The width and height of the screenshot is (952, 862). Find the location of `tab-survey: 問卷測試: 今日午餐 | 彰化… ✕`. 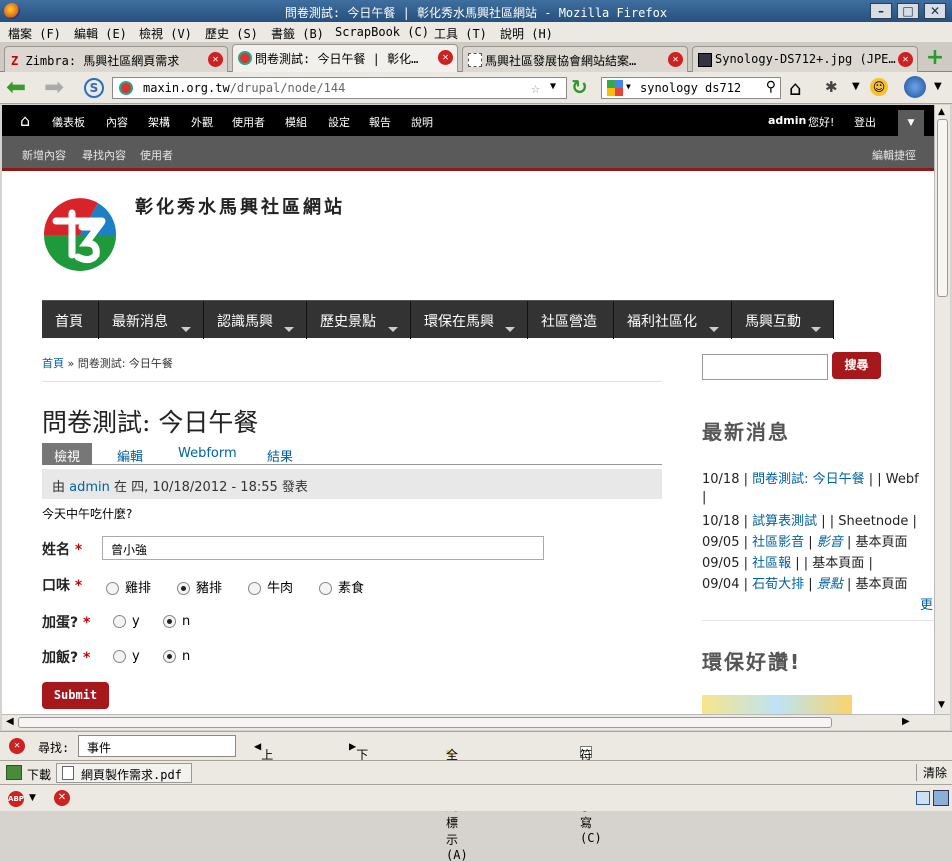

tab-survey: 問卷測試: 今日午餐 | 彰化… ✕ is located at coordinates (345, 58).